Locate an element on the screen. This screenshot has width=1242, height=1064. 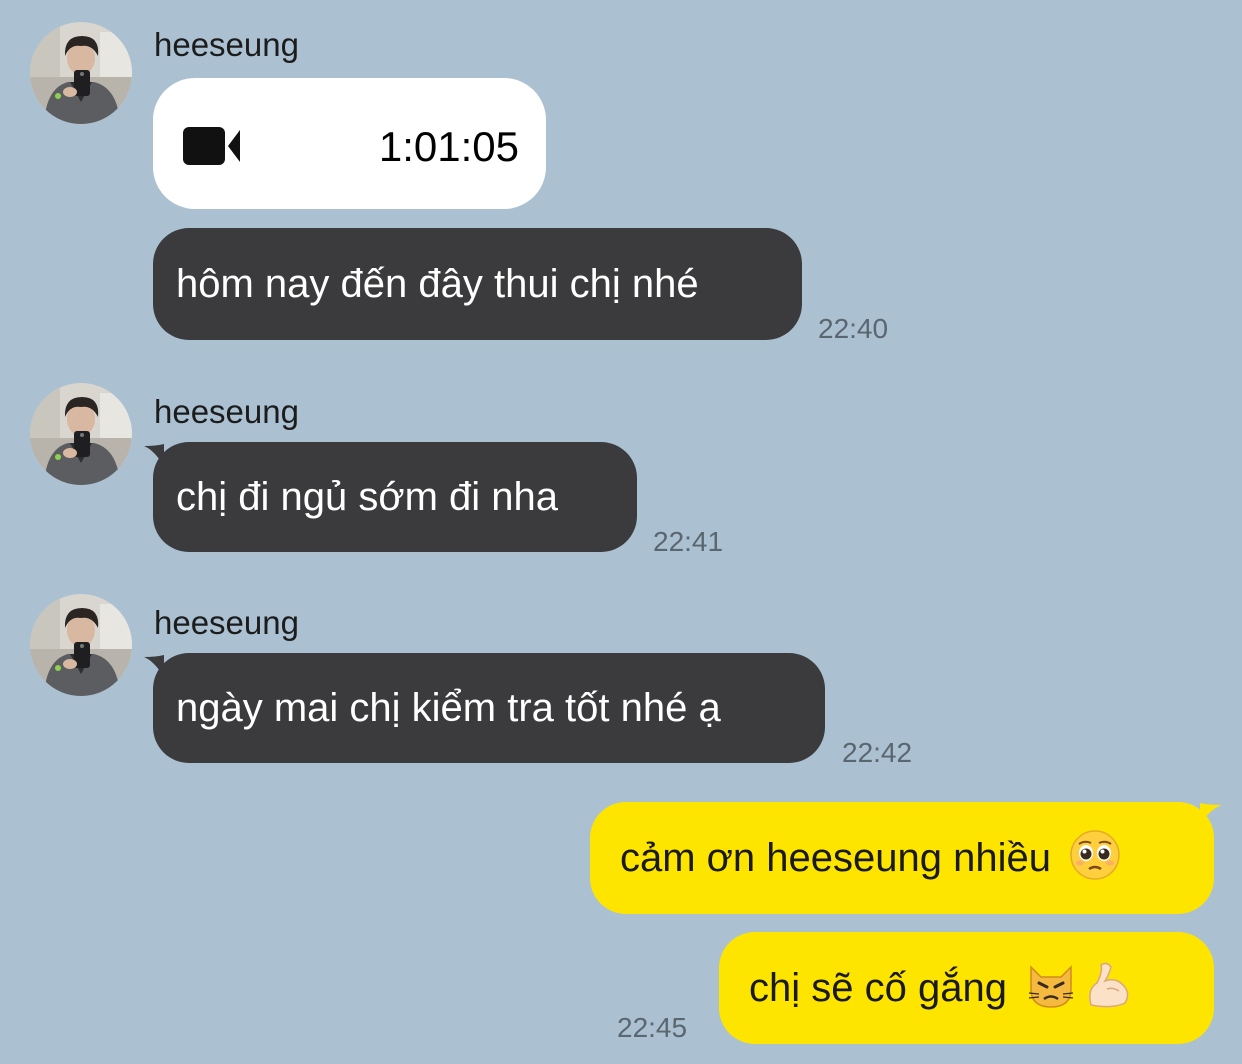
message-text: chị sẽ cố gắng is located at coordinates (878, 988).